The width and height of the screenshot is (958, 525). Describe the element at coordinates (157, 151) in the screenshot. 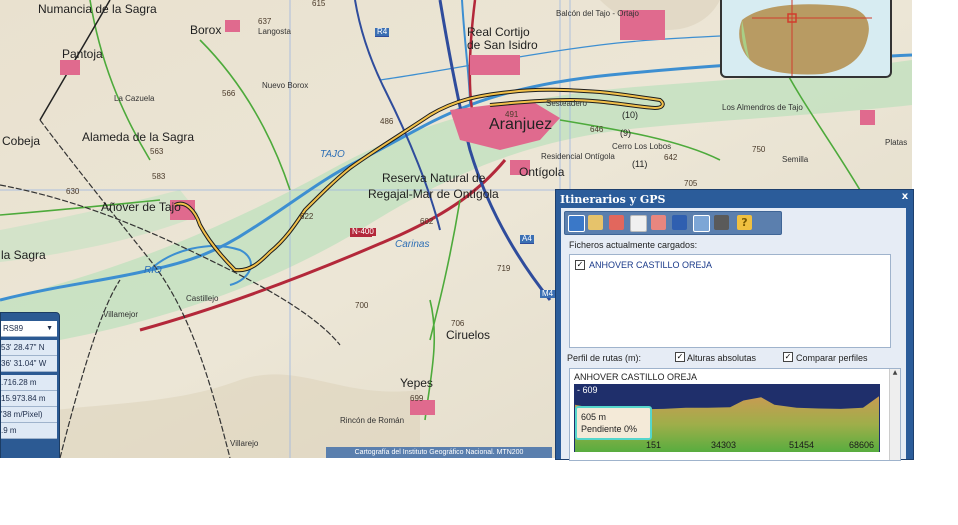

I see `altitude-label: 563` at that location.